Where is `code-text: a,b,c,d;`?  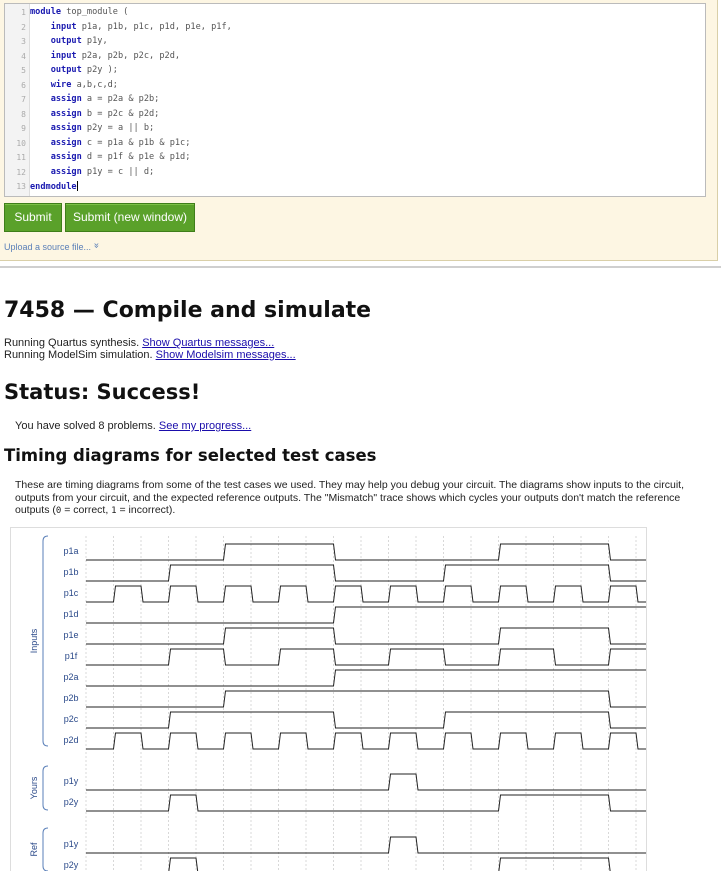
code-text: a,b,c,d; is located at coordinates (94, 84).